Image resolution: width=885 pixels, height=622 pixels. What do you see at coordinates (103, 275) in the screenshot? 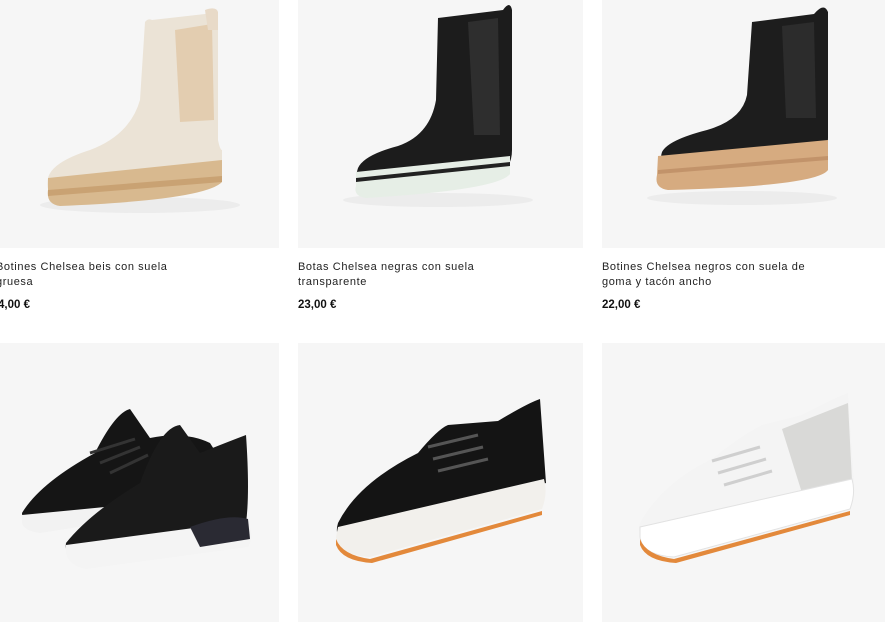
I see `product-title: Botines Chelsea beis con suela gruesa` at bounding box center [103, 275].